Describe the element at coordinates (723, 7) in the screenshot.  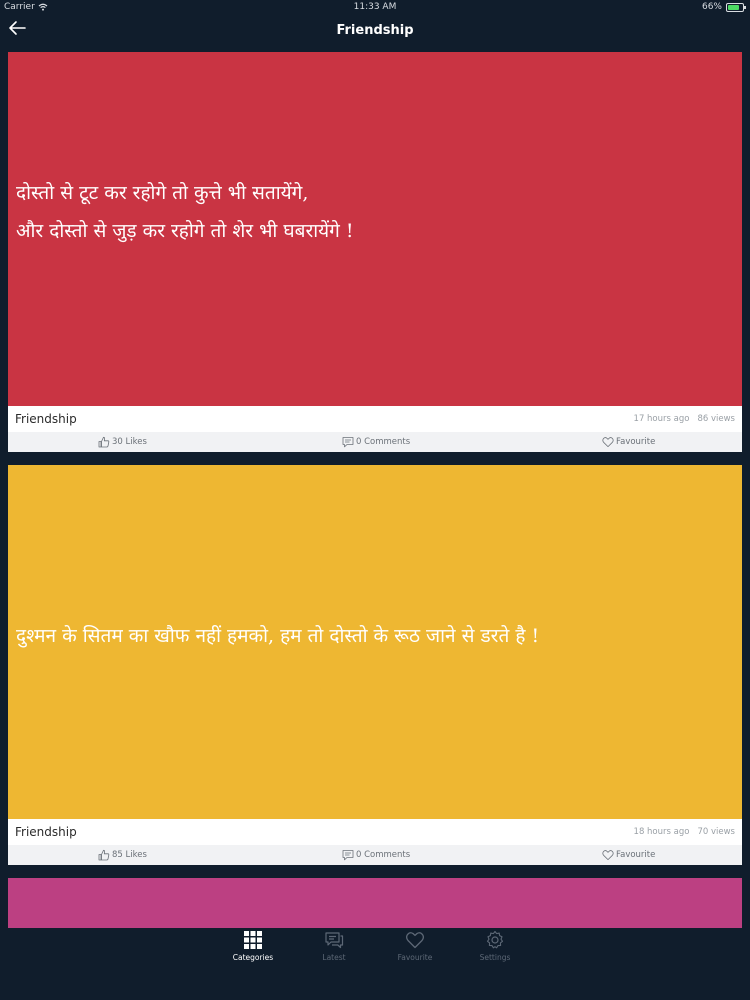
I see `status-right: 66%` at that location.